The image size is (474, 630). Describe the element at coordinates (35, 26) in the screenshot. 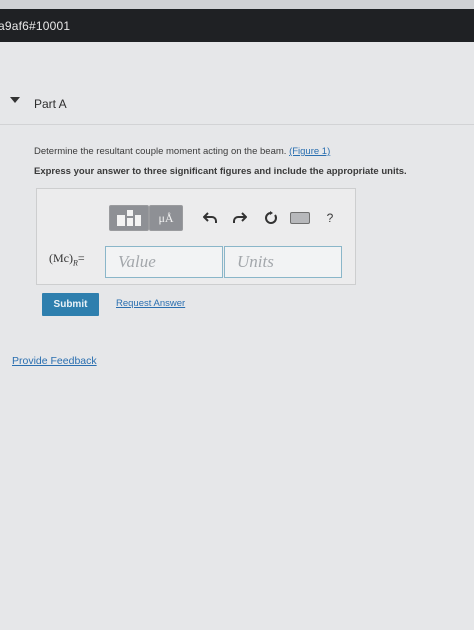

I see `header-title: a9af6#10001` at that location.